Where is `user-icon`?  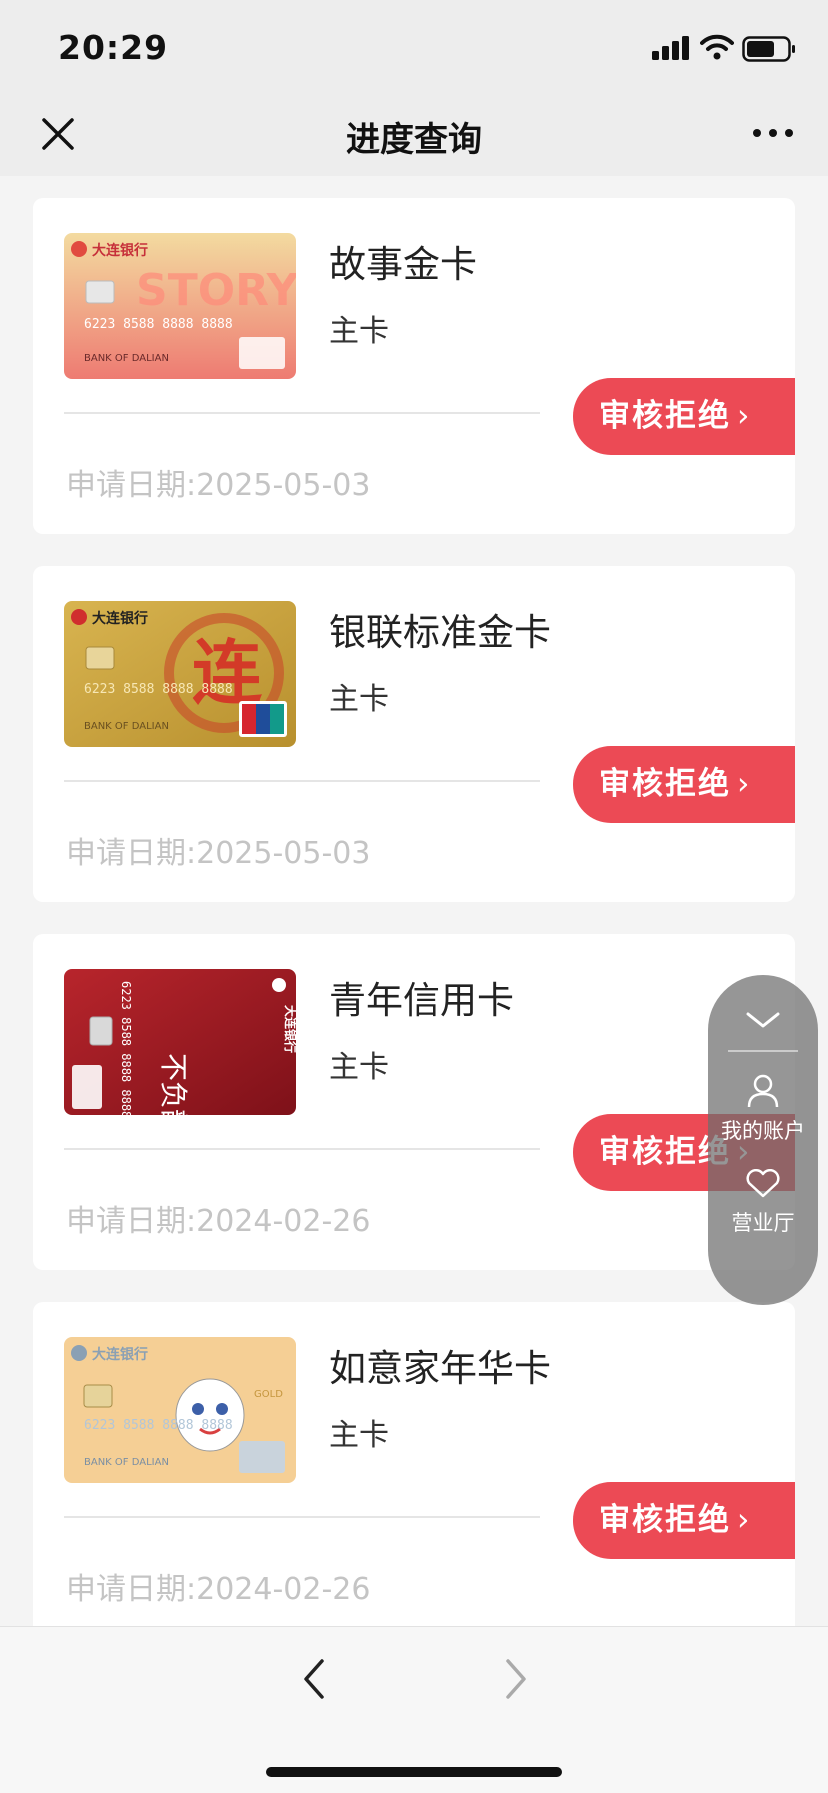 user-icon is located at coordinates (763, 1091).